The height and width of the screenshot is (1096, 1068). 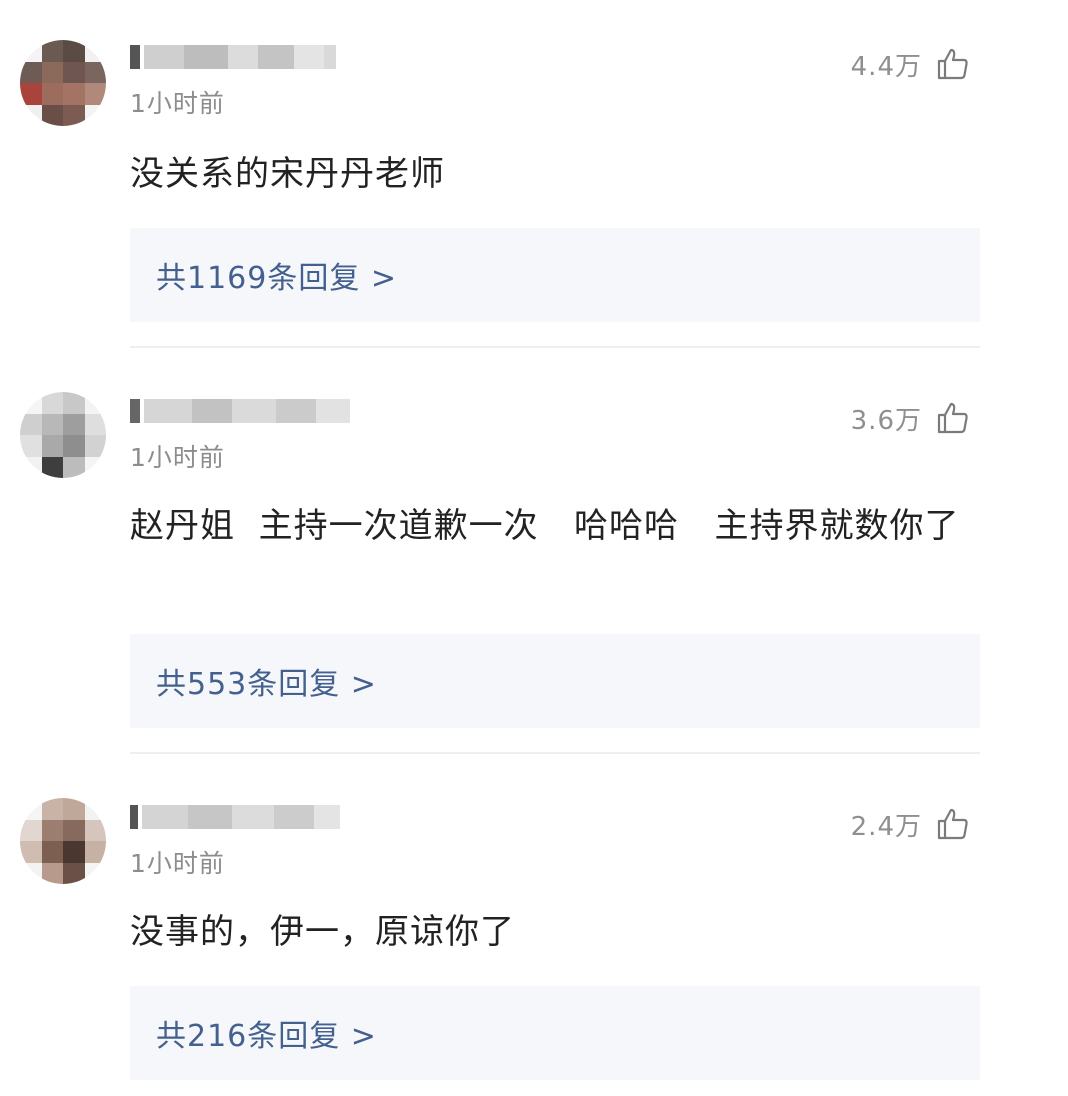 I want to click on like-group: 4.4万, so click(x=910, y=64).